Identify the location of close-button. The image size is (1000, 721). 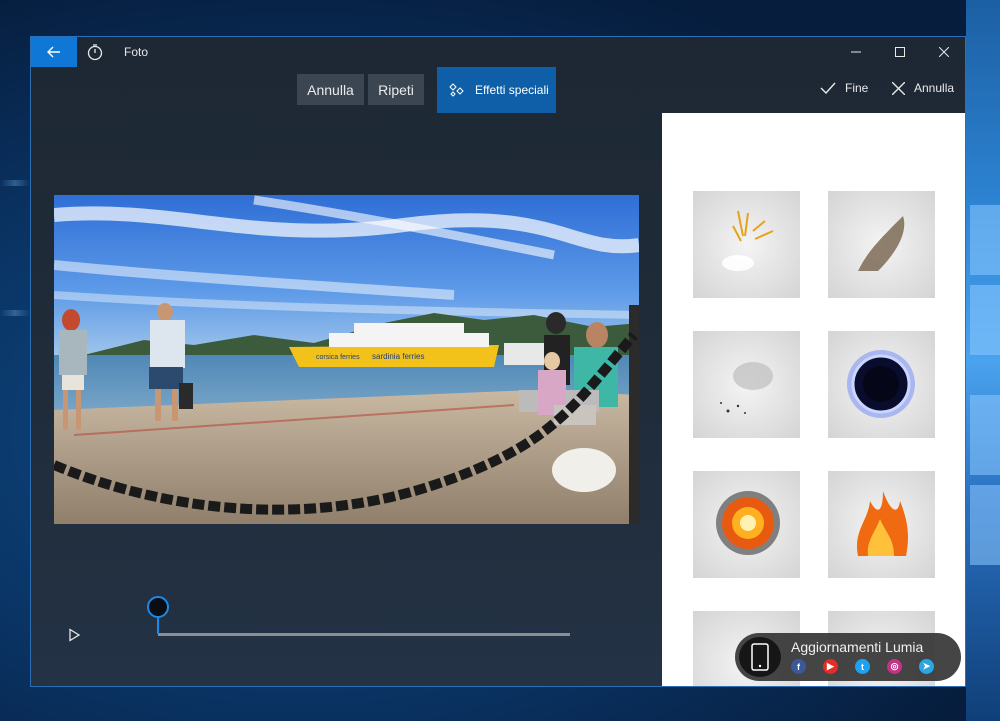
(943, 52).